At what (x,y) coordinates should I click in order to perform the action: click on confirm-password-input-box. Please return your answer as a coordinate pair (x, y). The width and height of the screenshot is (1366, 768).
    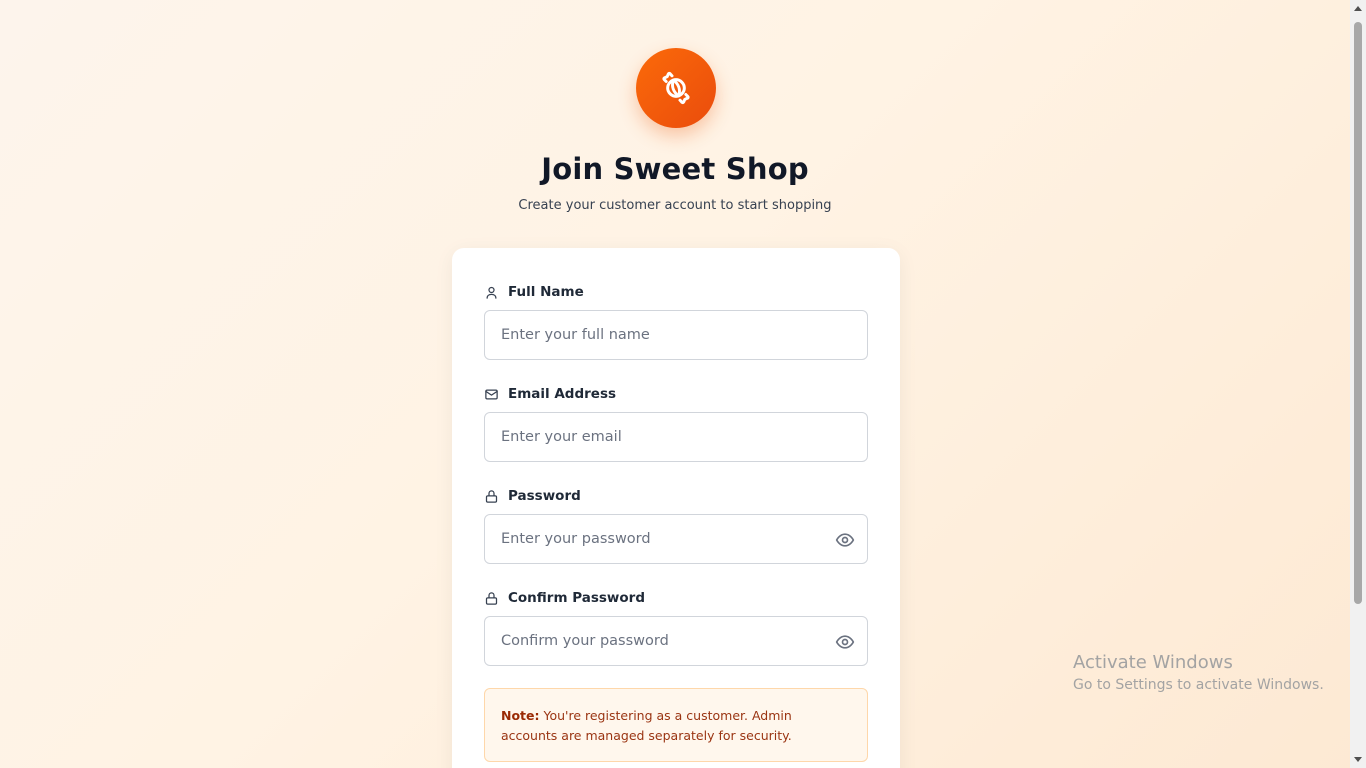
    Looking at the image, I should click on (676, 641).